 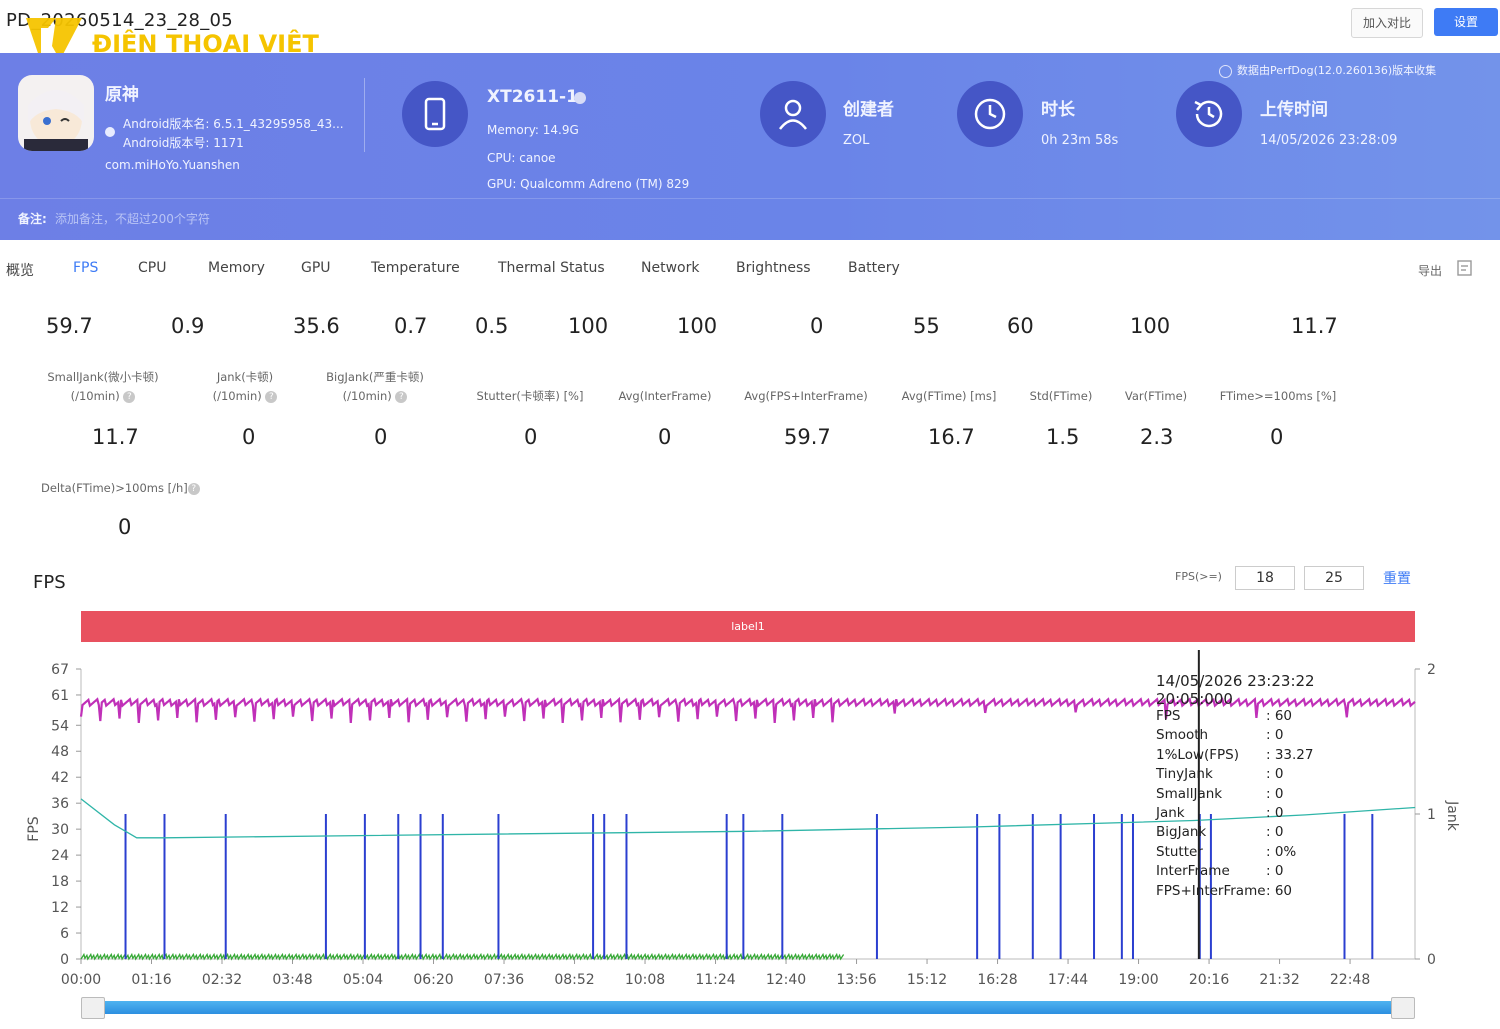 What do you see at coordinates (20, 270) in the screenshot?
I see `tab-overview: 概览` at bounding box center [20, 270].